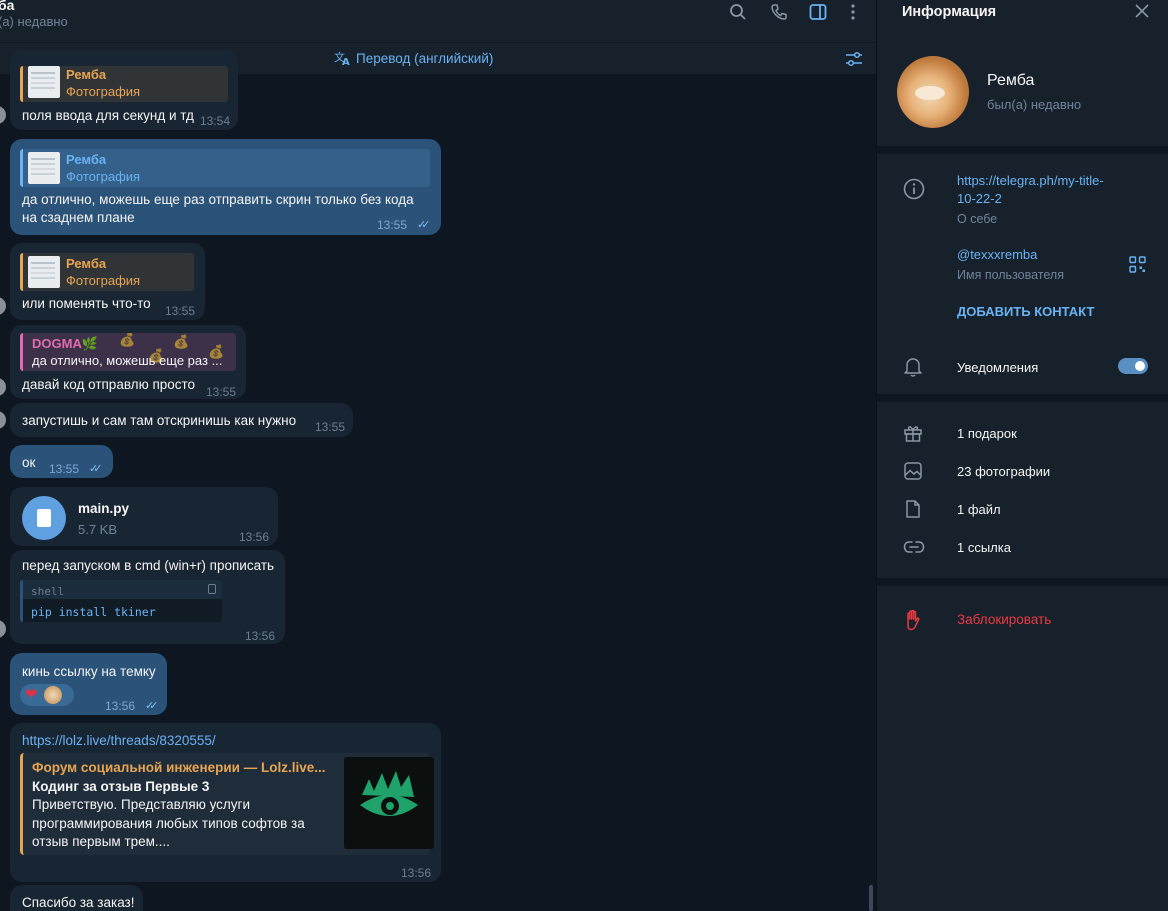 This screenshot has height=911, width=1168. I want to click on block-hand-icon, so click(913, 620).